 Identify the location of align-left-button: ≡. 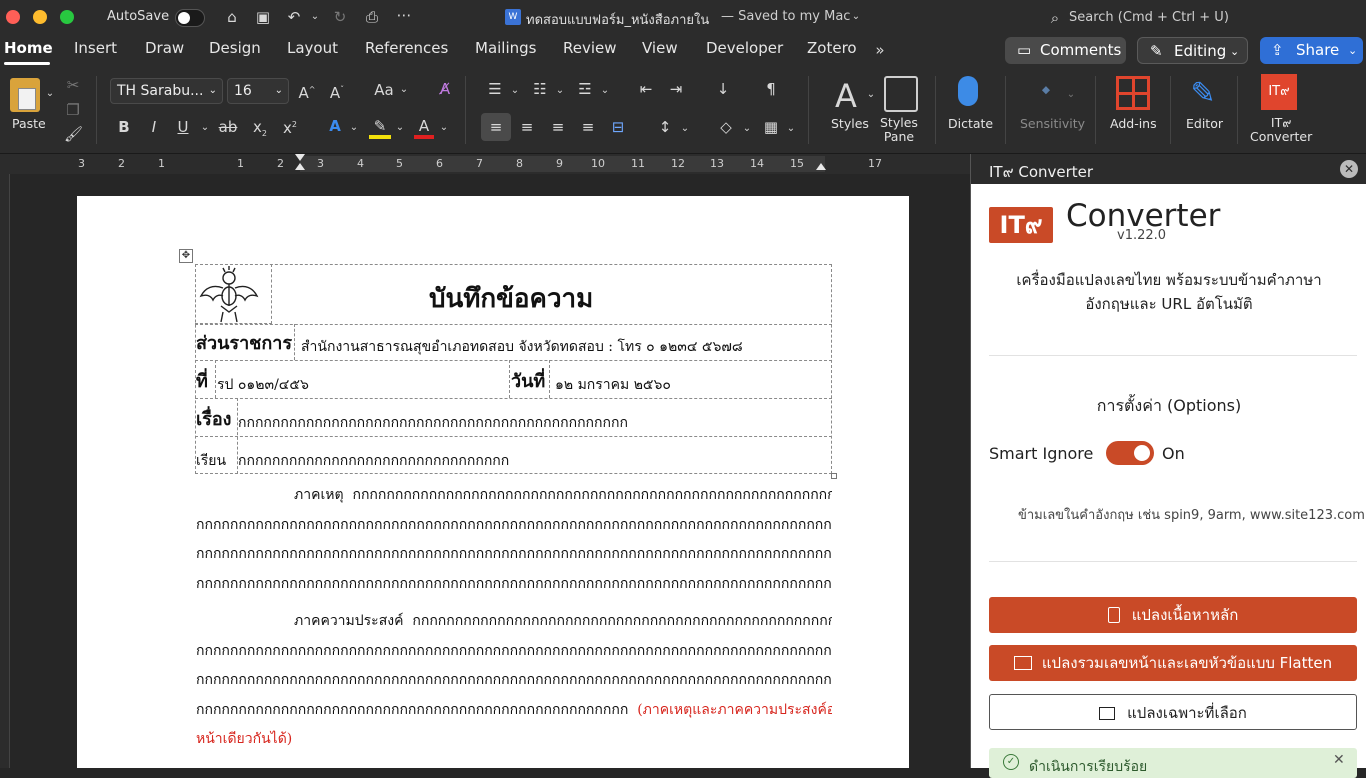
(496, 127).